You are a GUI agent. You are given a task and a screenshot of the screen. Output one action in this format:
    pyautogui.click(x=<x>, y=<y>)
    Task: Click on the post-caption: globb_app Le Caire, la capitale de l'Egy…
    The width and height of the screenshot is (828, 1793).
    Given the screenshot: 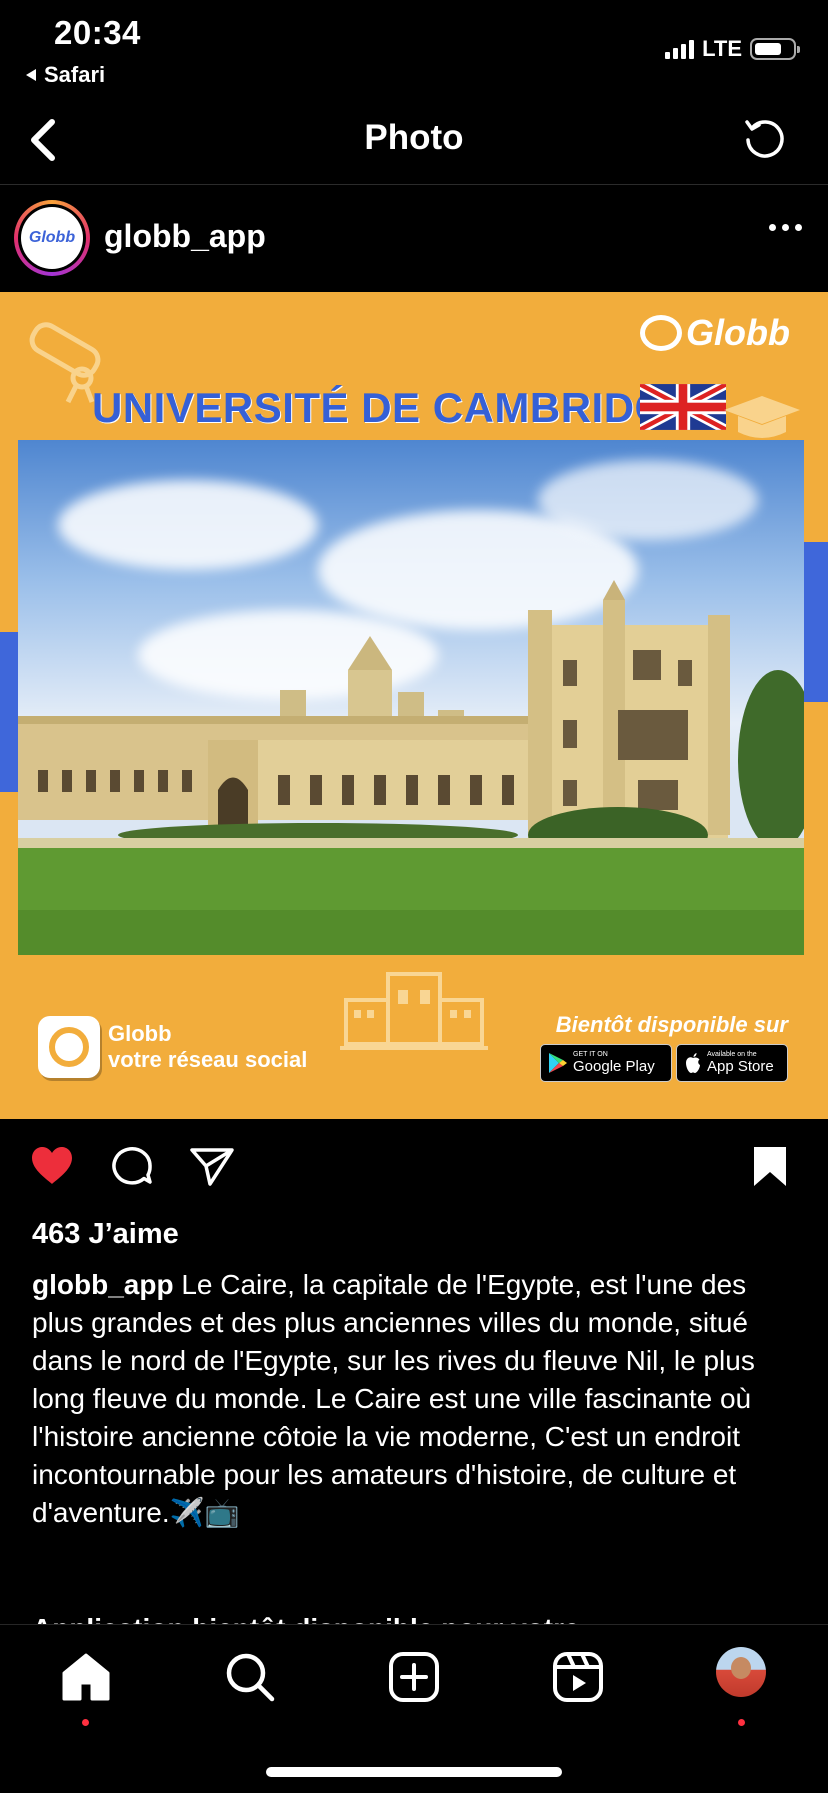 What is the action you would take?
    pyautogui.click(x=417, y=1399)
    